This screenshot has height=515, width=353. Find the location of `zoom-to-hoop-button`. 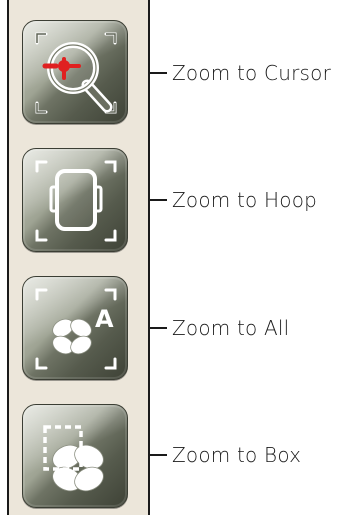

zoom-to-hoop-button is located at coordinates (75, 200).